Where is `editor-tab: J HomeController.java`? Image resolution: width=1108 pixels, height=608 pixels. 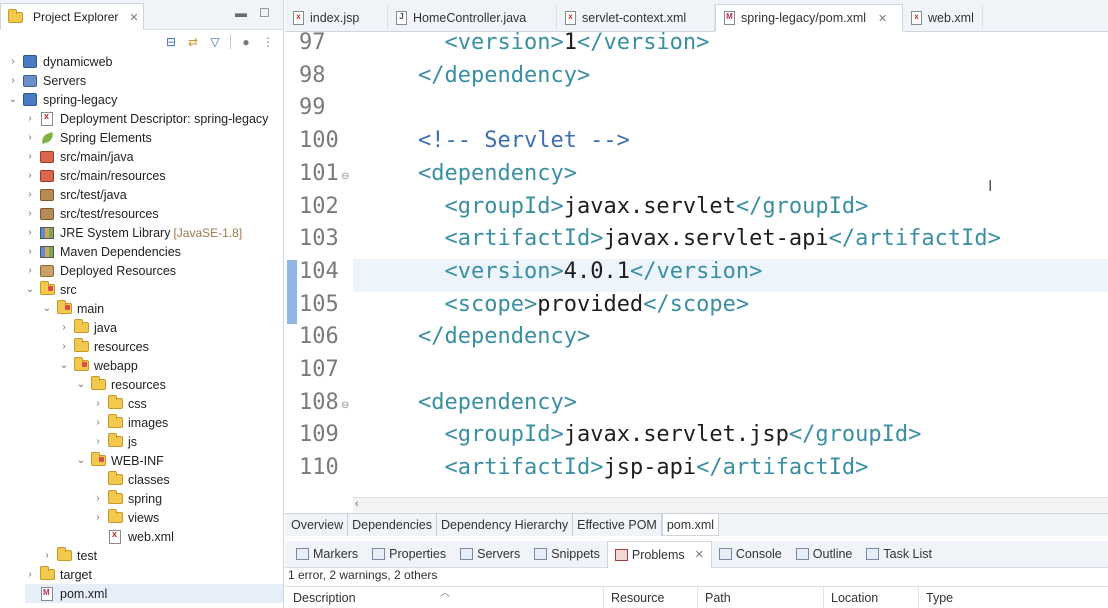 editor-tab: J HomeController.java is located at coordinates (472, 18).